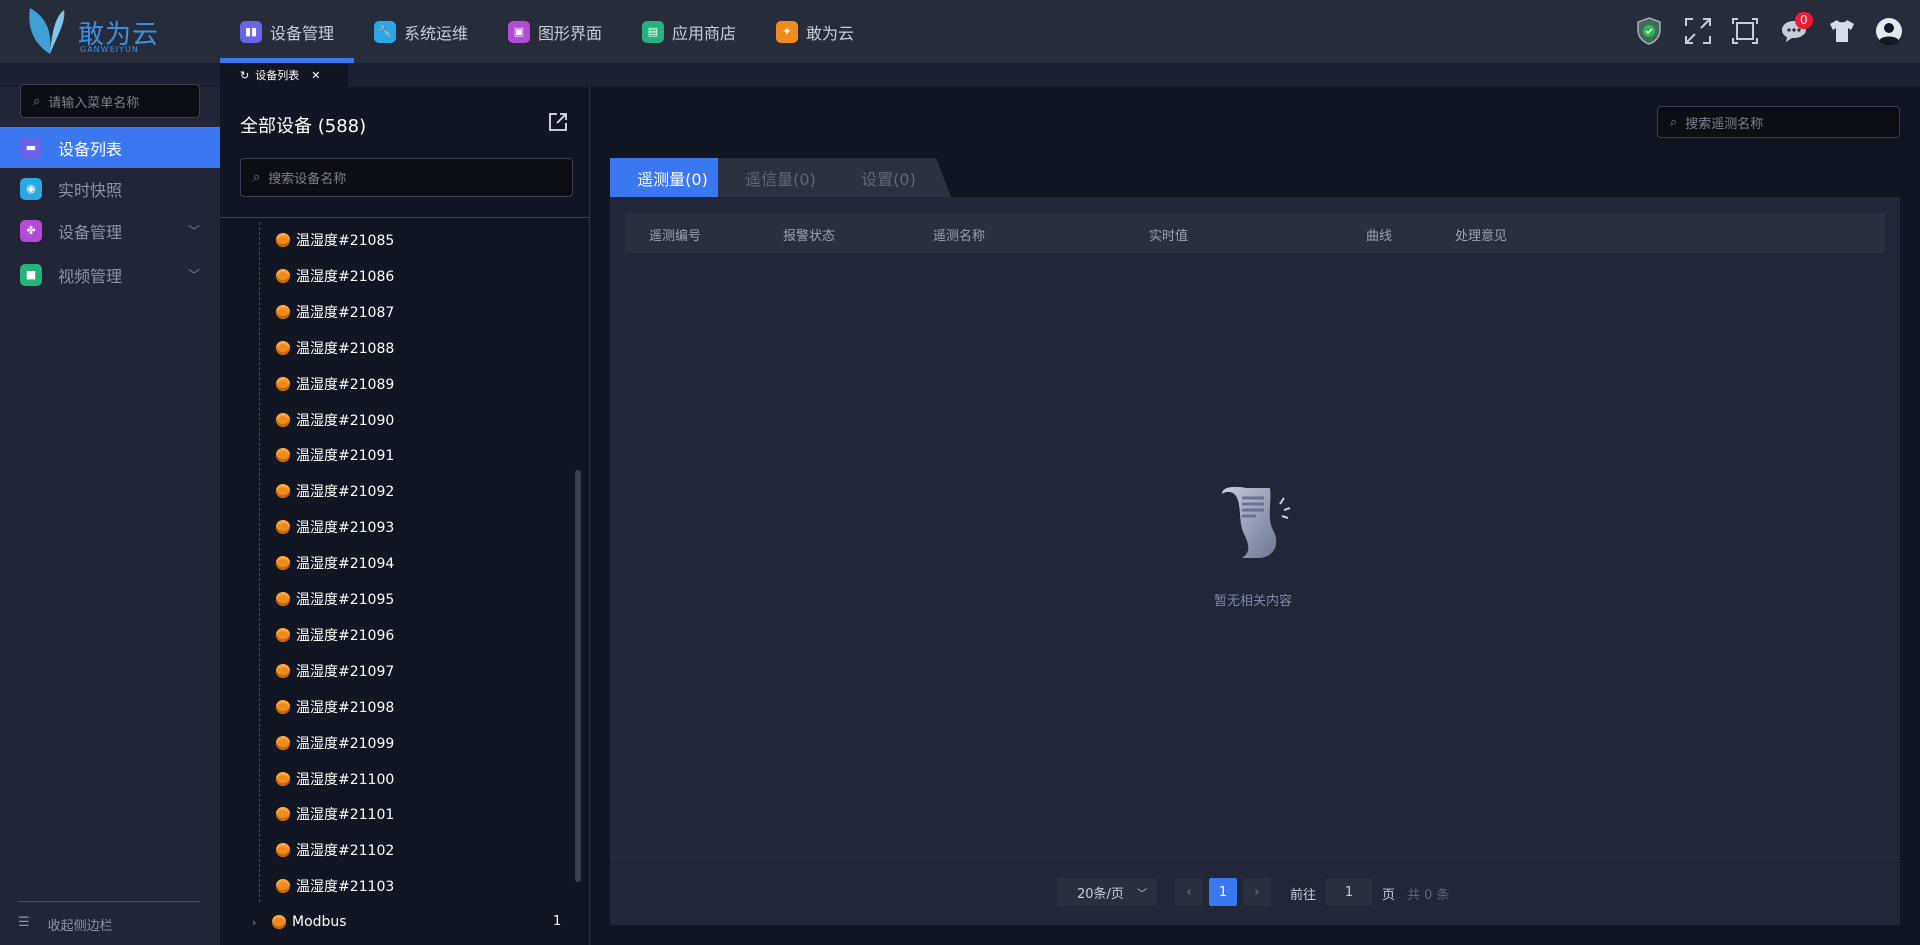  What do you see at coordinates (787, 31) in the screenshot?
I see `butterfly-icon: ✦` at bounding box center [787, 31].